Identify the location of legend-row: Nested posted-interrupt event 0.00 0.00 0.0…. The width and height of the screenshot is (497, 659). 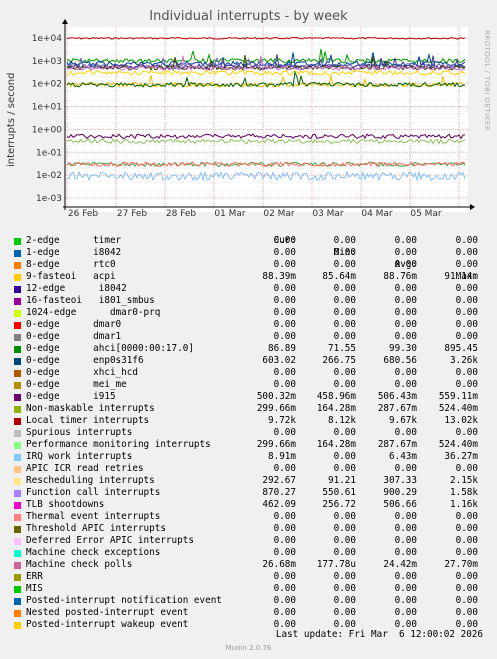
(248, 613).